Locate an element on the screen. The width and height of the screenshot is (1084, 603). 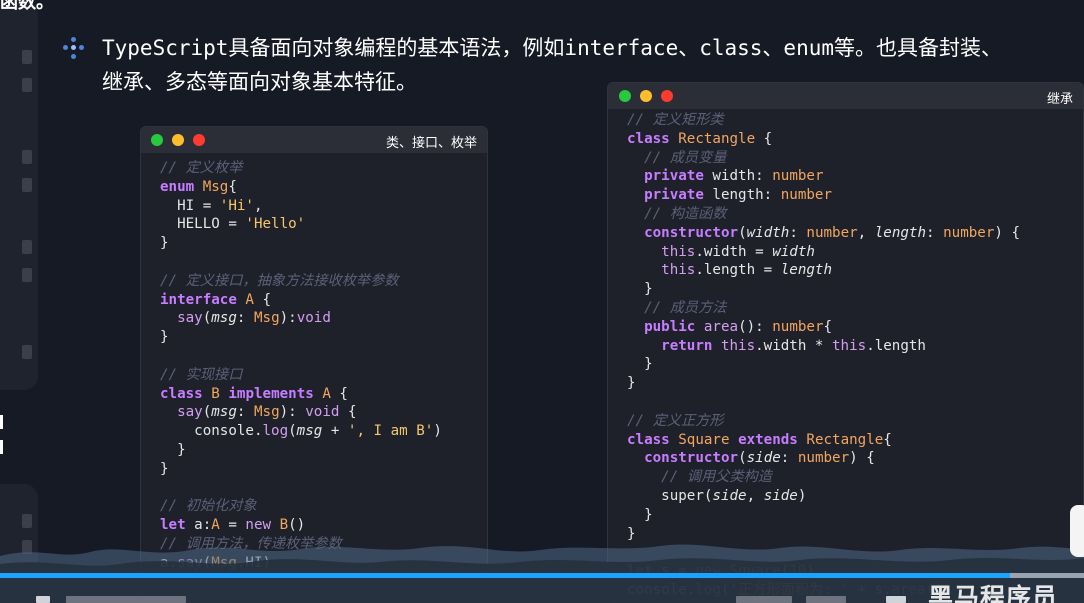
window-title: 继承 is located at coordinates (1059, 99).